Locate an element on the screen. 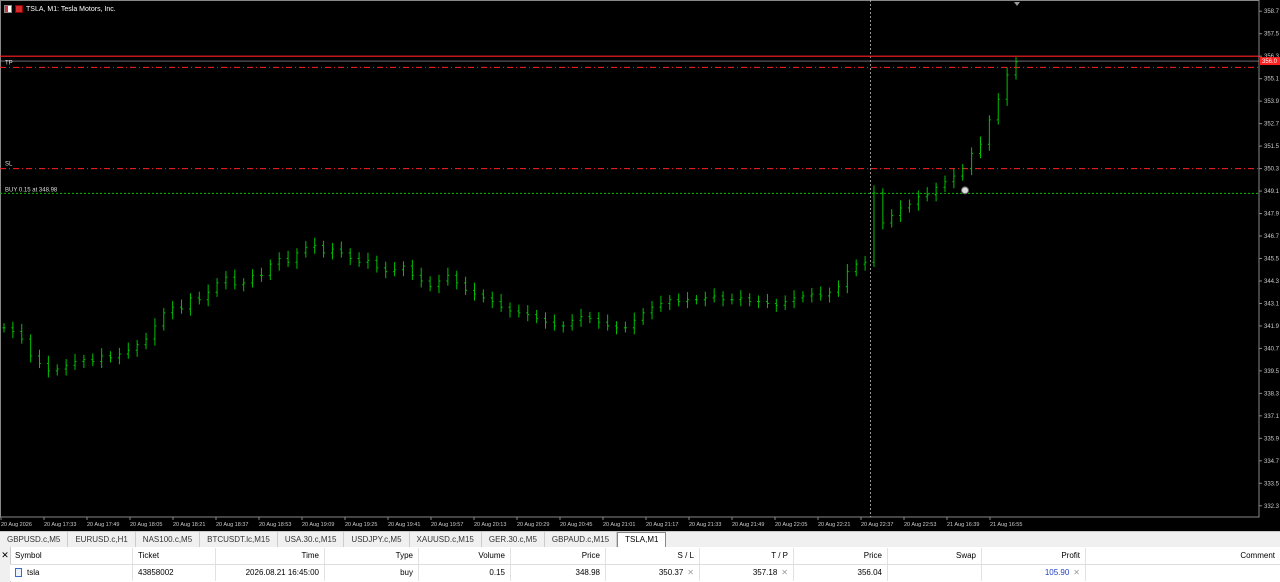 Image resolution: width=1280 pixels, height=582 pixels. x-axis-label: 20 Aug 21:01 is located at coordinates (619, 525).